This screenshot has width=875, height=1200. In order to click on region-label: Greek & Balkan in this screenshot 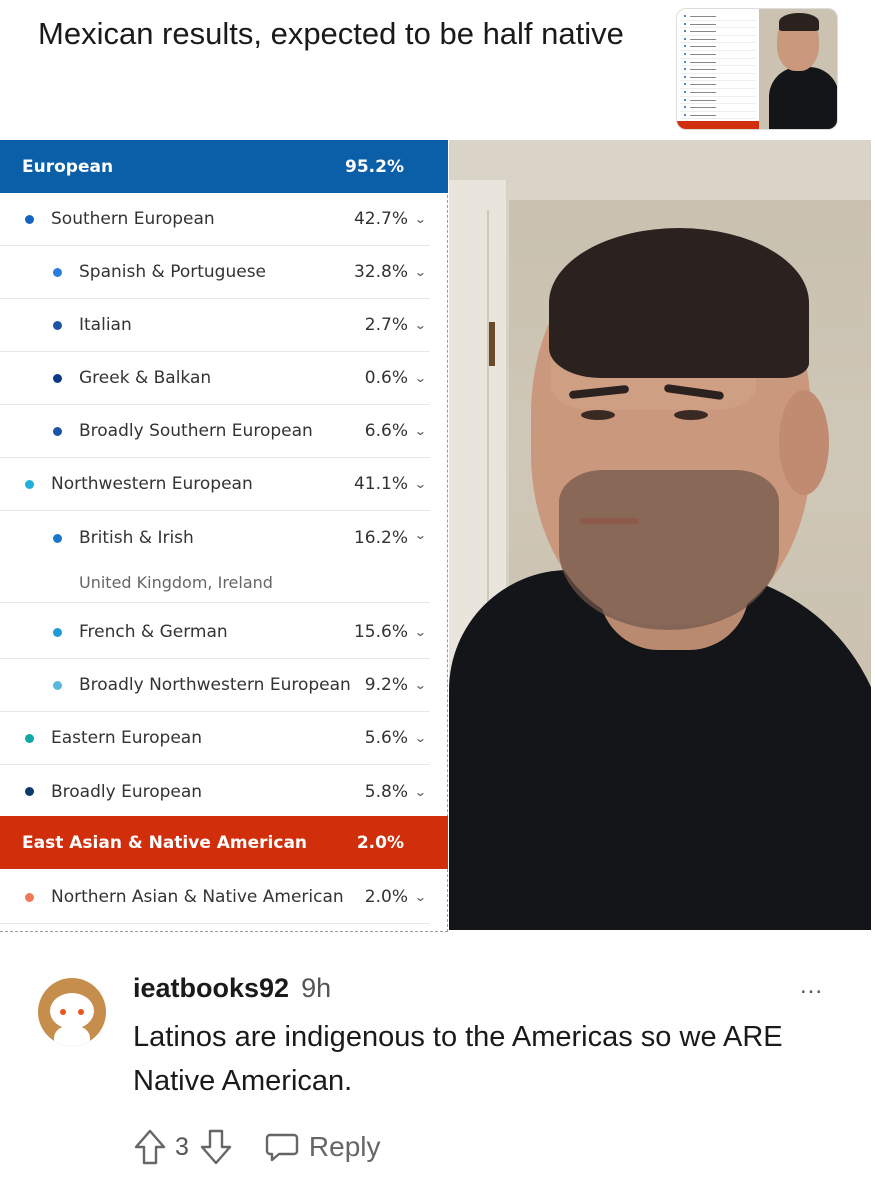, I will do `click(145, 378)`.